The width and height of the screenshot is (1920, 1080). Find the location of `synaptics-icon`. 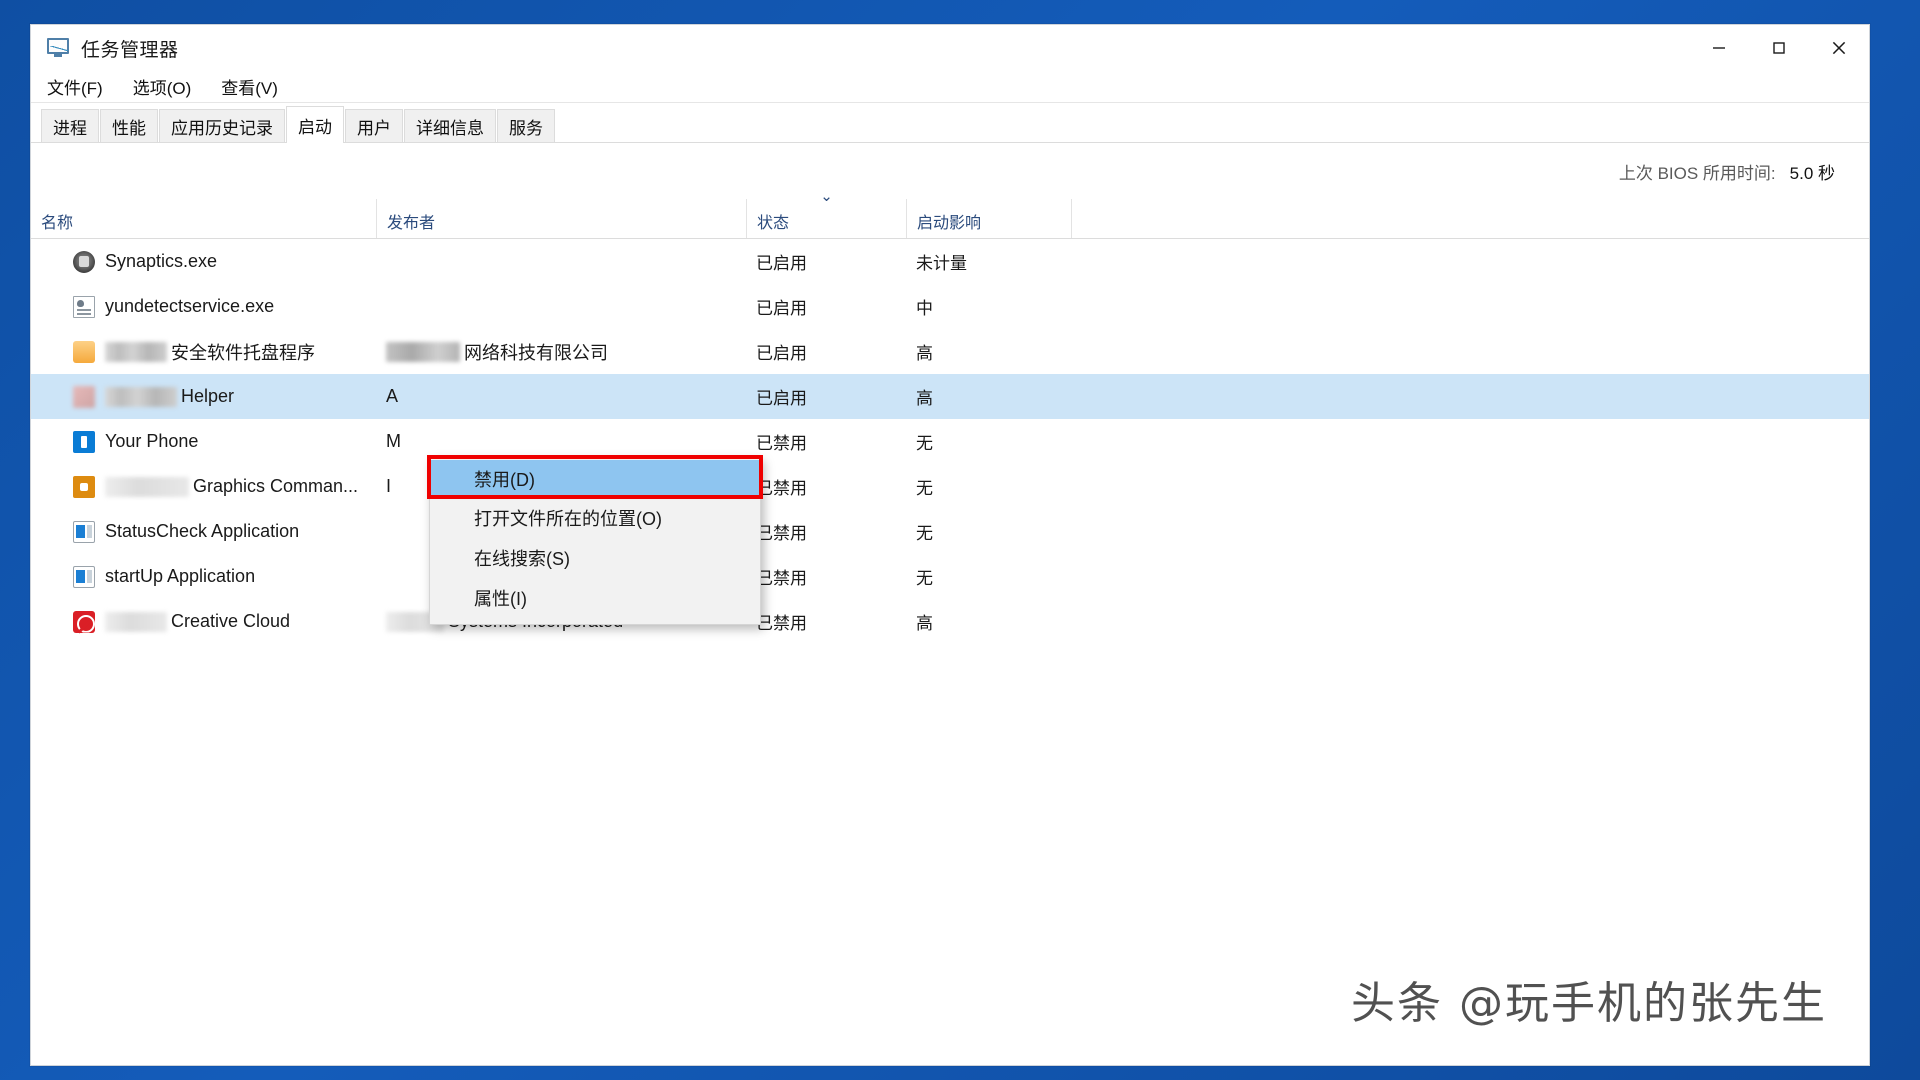

synaptics-icon is located at coordinates (84, 261).